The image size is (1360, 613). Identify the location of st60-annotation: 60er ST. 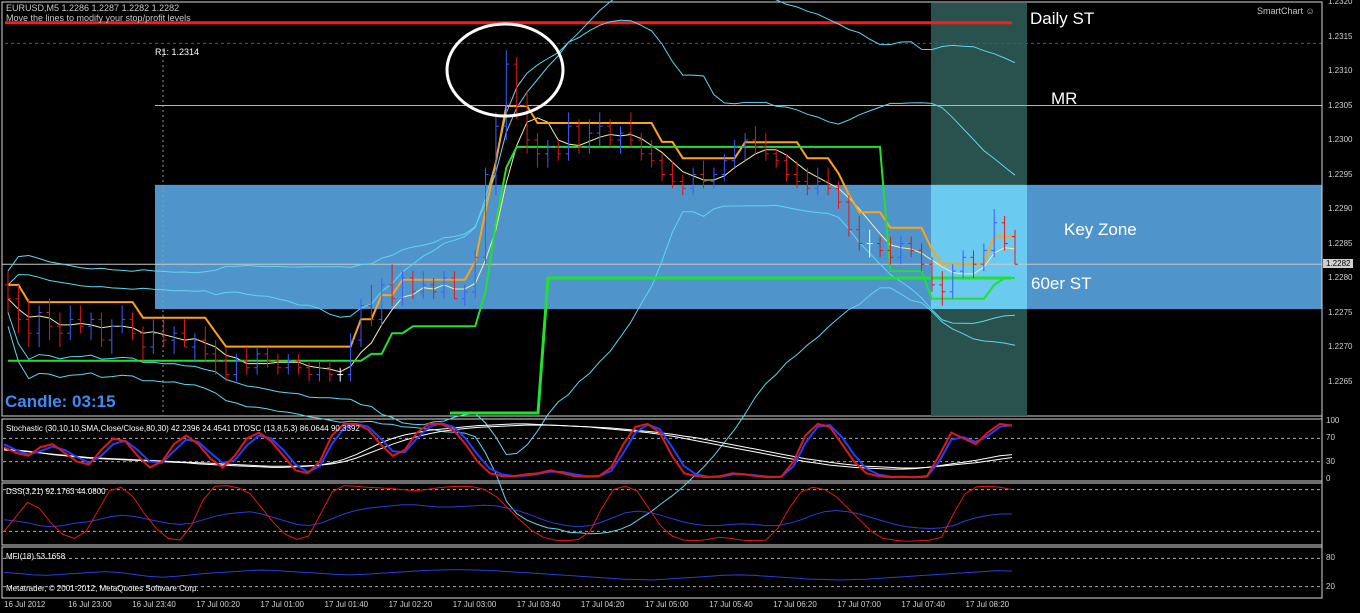
(1061, 283).